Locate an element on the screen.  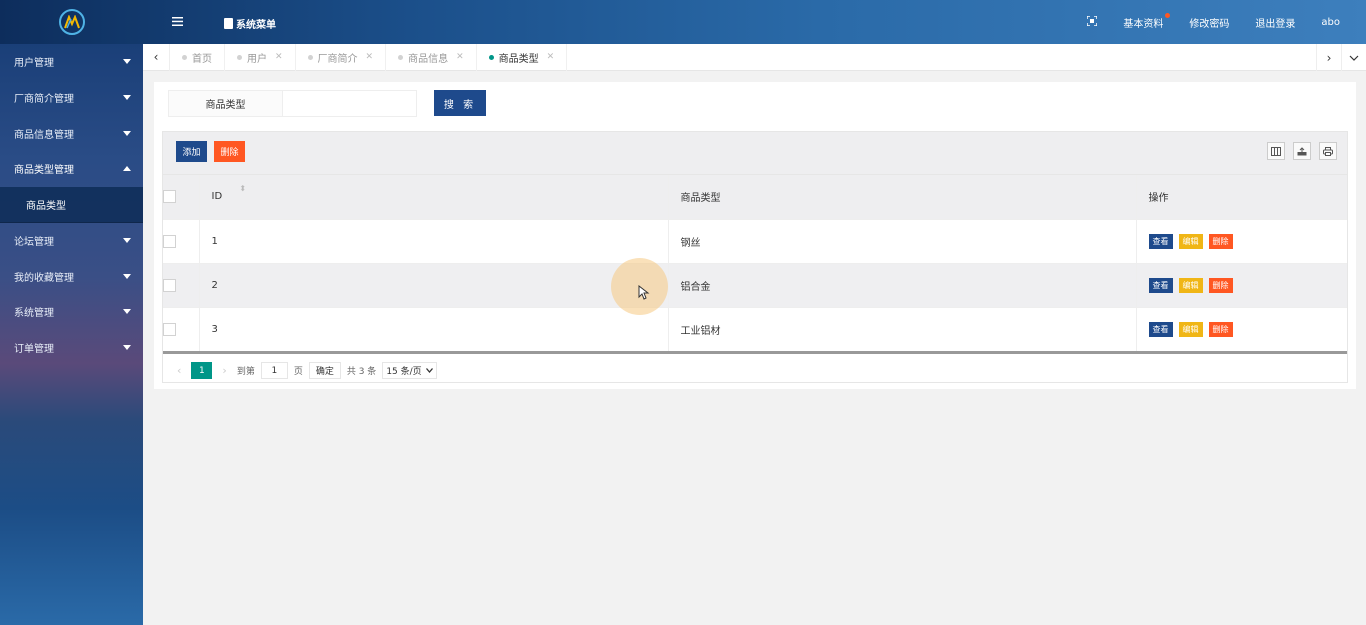
table-row: 1 钢丝 查看 编辑 删除 is located at coordinates (755, 241).